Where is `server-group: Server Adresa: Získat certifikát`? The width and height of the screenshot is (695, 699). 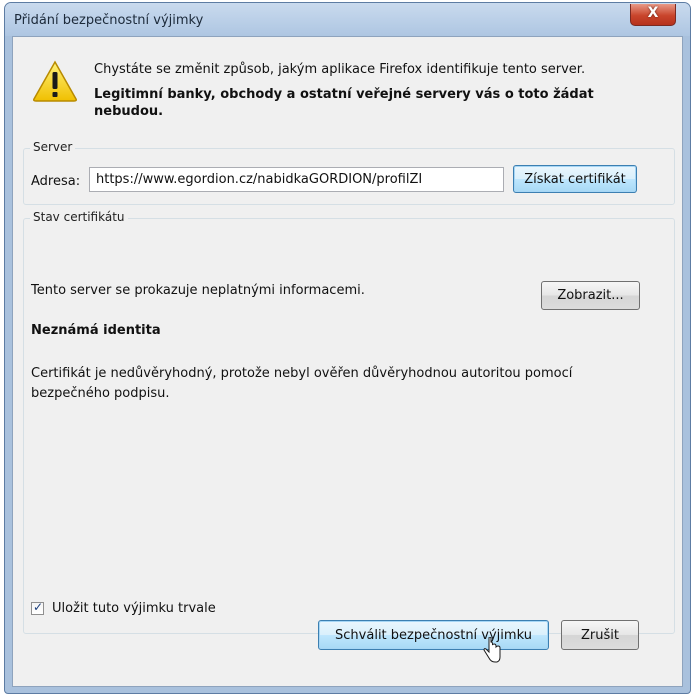 server-group: Server Adresa: Získat certifikát is located at coordinates (349, 172).